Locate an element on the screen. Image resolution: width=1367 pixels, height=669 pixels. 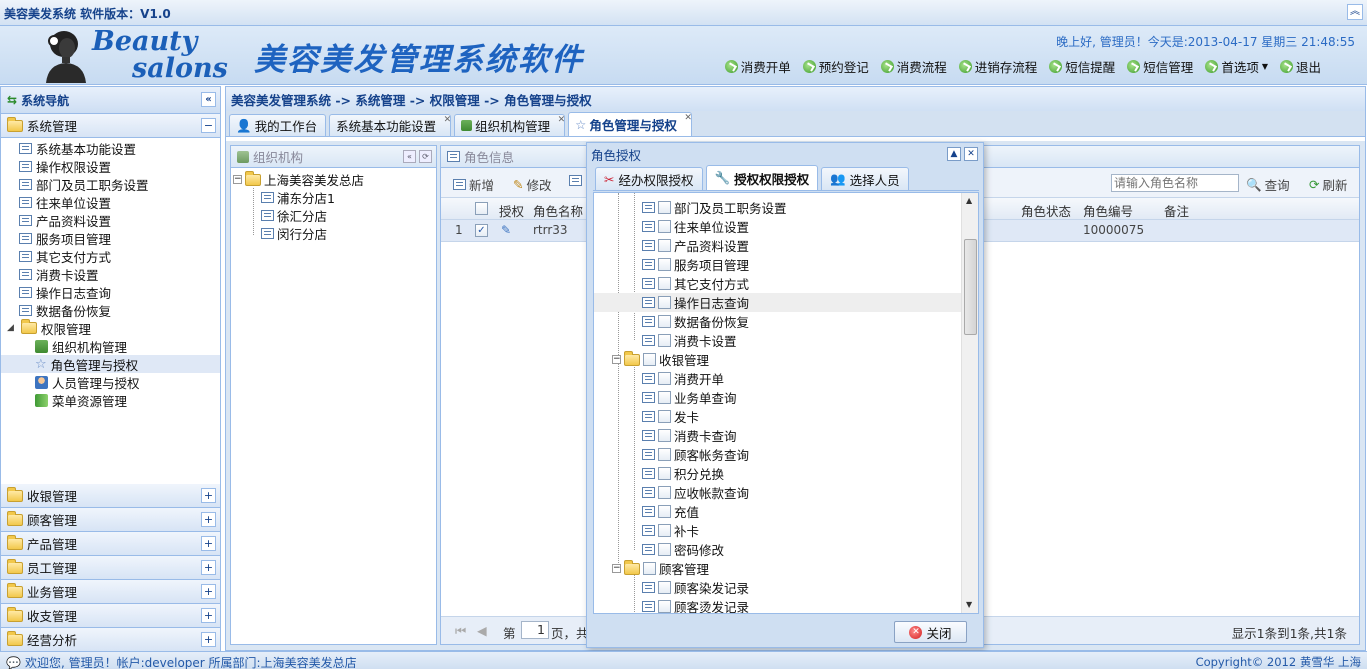
org-root-node: − 上海美容美发总店 is located at coordinates (298, 179).